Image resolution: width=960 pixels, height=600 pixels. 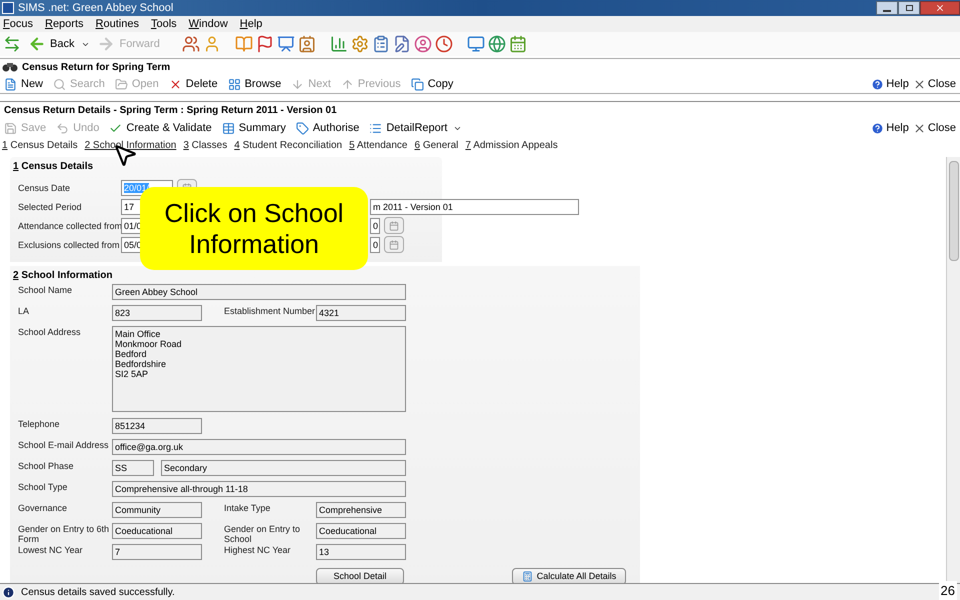 I want to click on text-field: 851234, so click(x=157, y=426).